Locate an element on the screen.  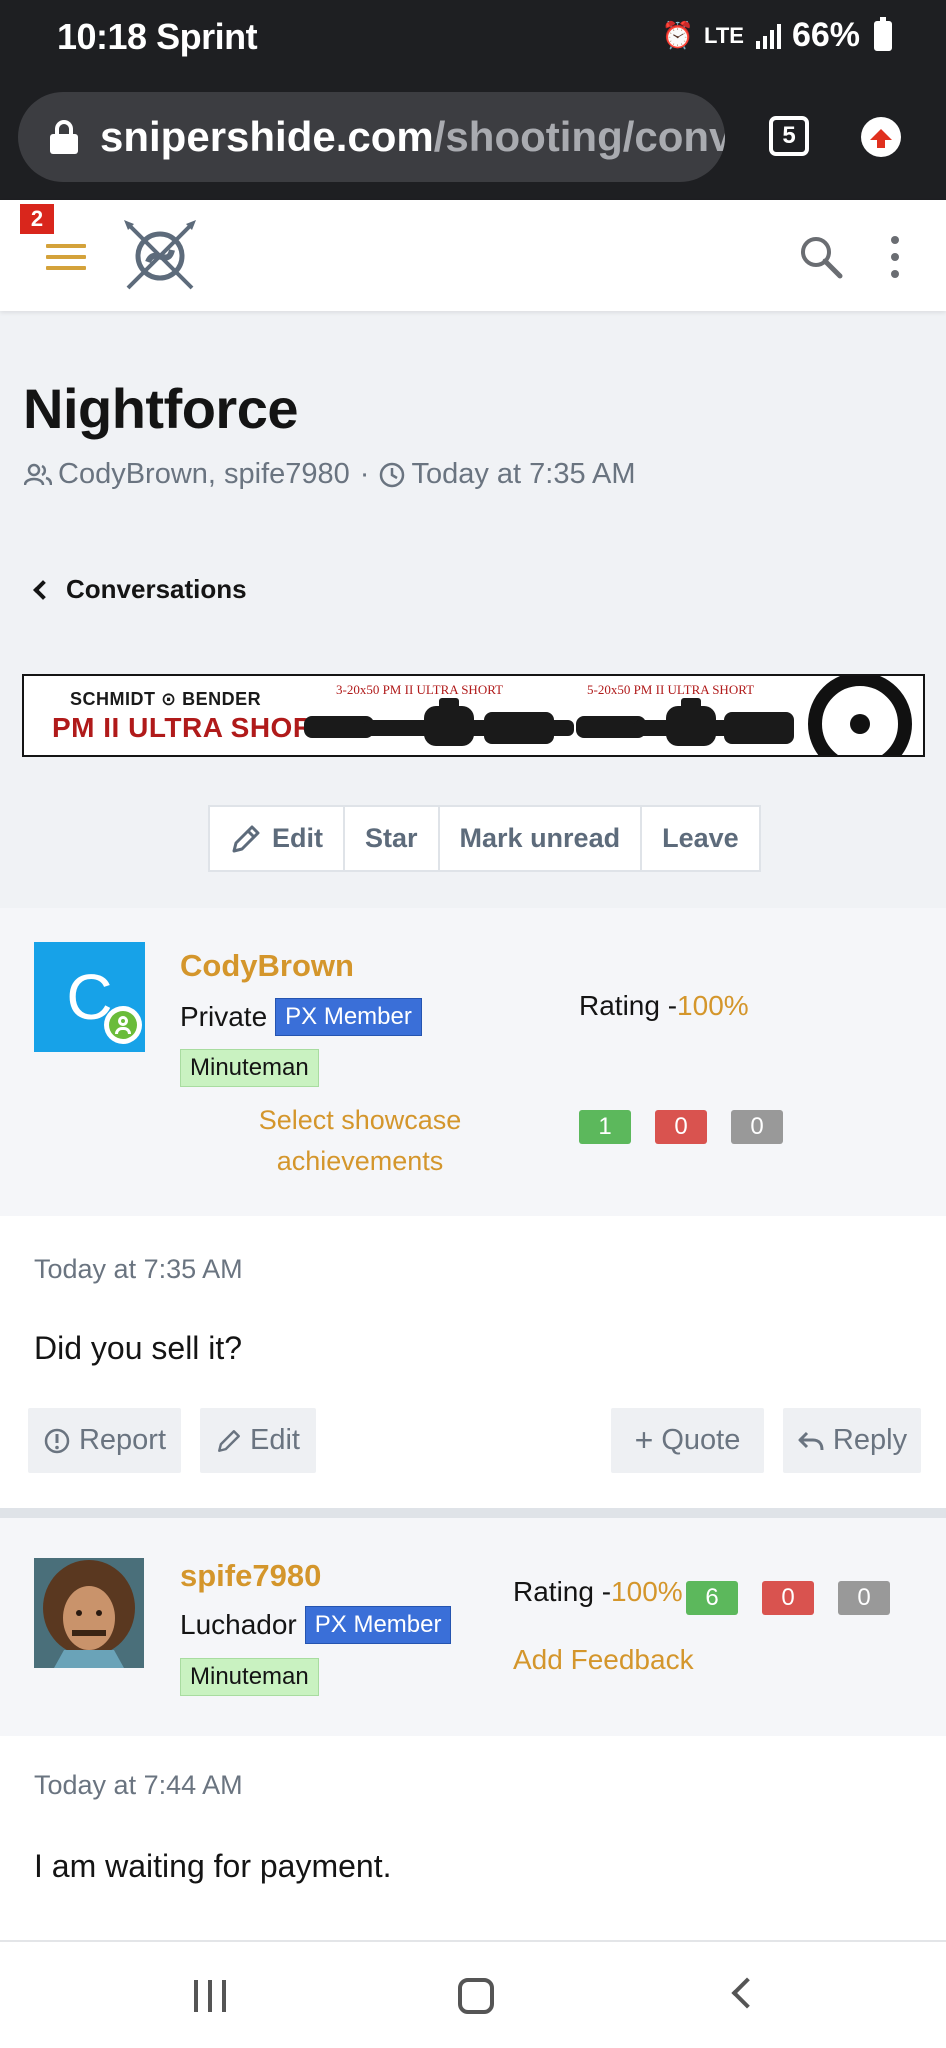
more-options-icon is located at coordinates (895, 257).